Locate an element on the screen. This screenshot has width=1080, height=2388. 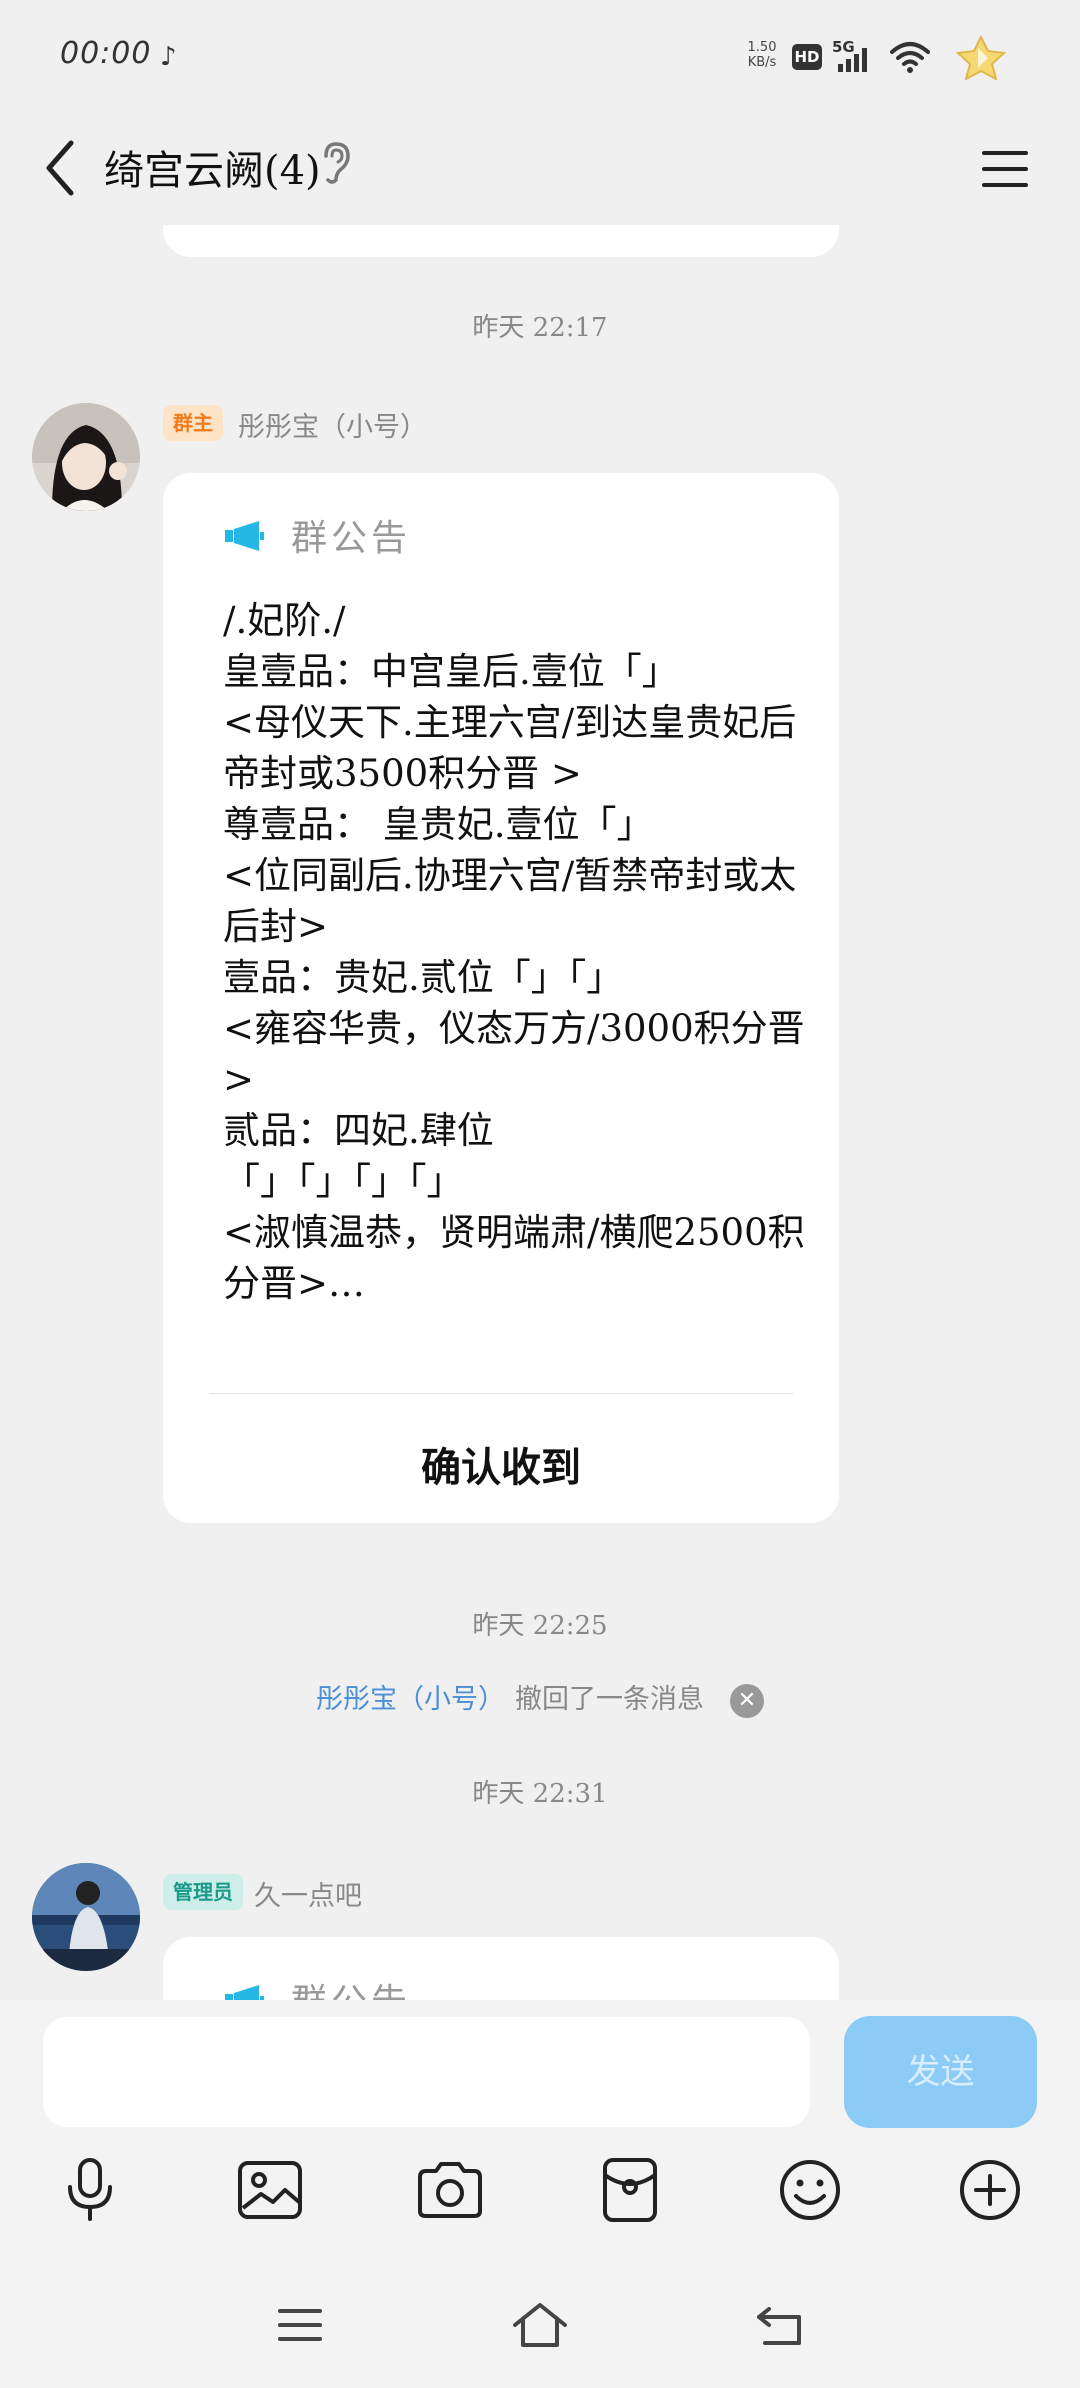
hd-badge: HD is located at coordinates (807, 57).